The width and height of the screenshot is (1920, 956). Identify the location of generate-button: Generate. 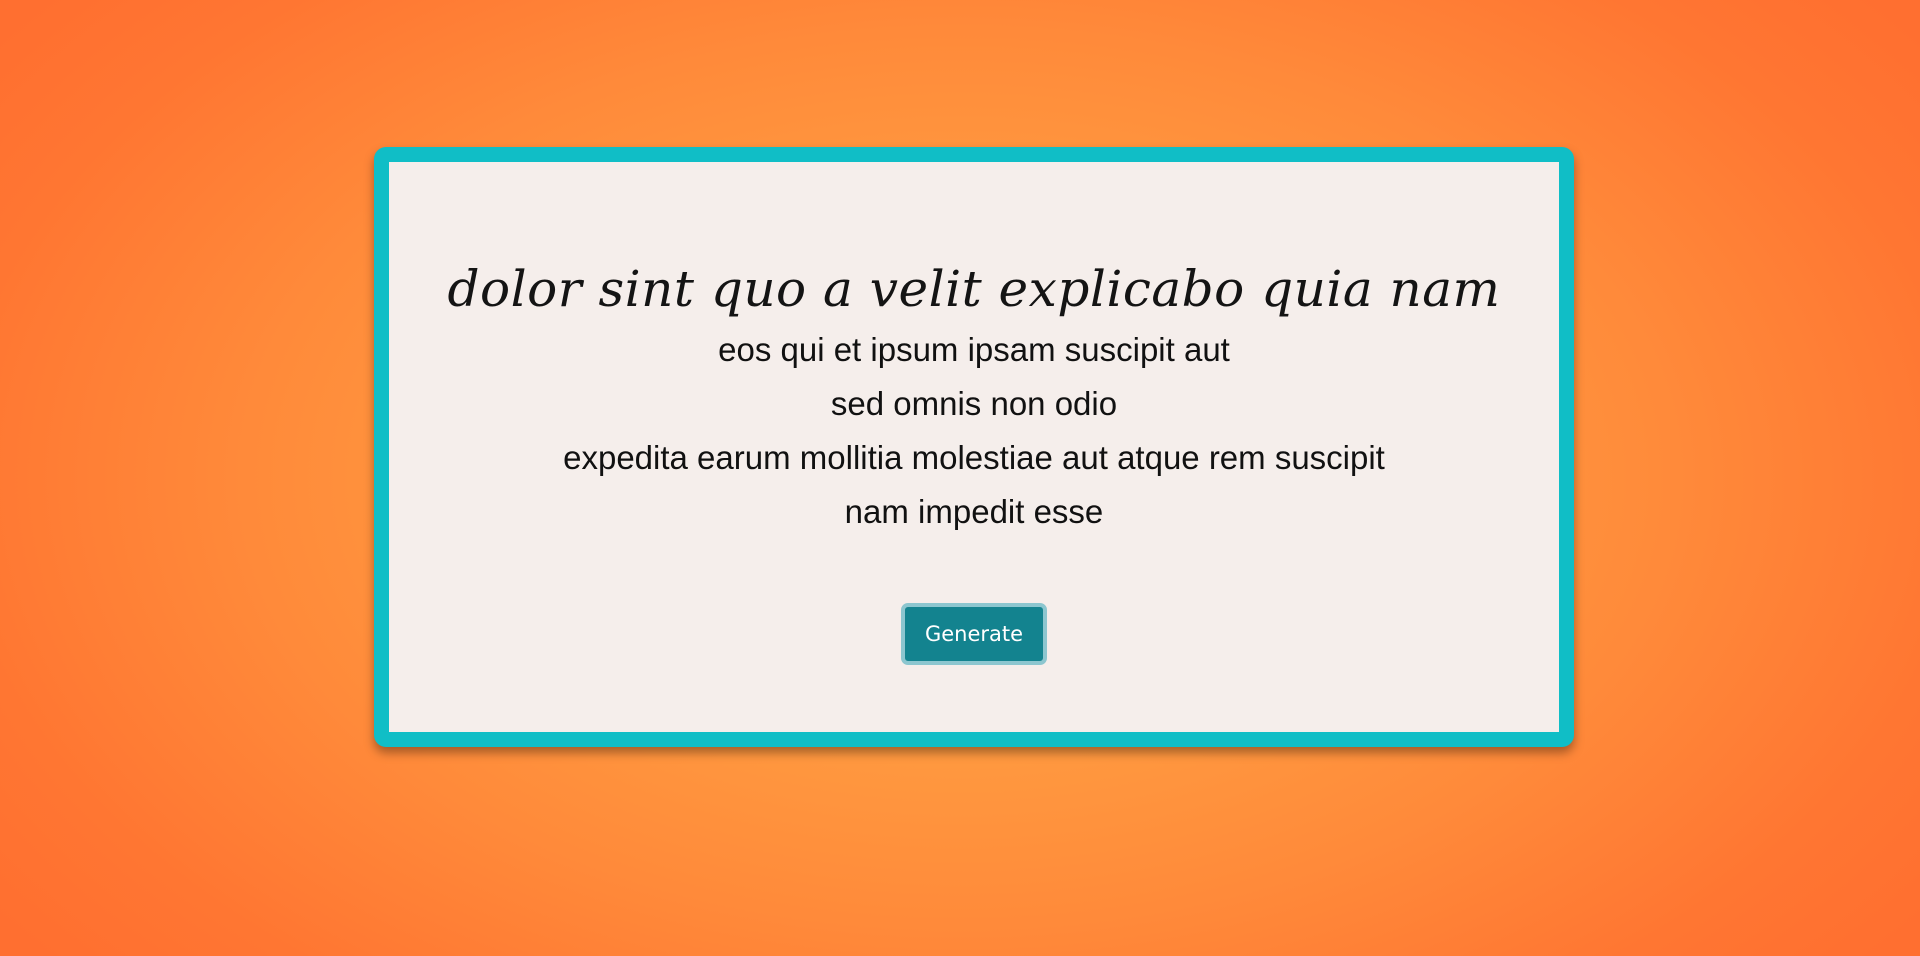
(974, 634).